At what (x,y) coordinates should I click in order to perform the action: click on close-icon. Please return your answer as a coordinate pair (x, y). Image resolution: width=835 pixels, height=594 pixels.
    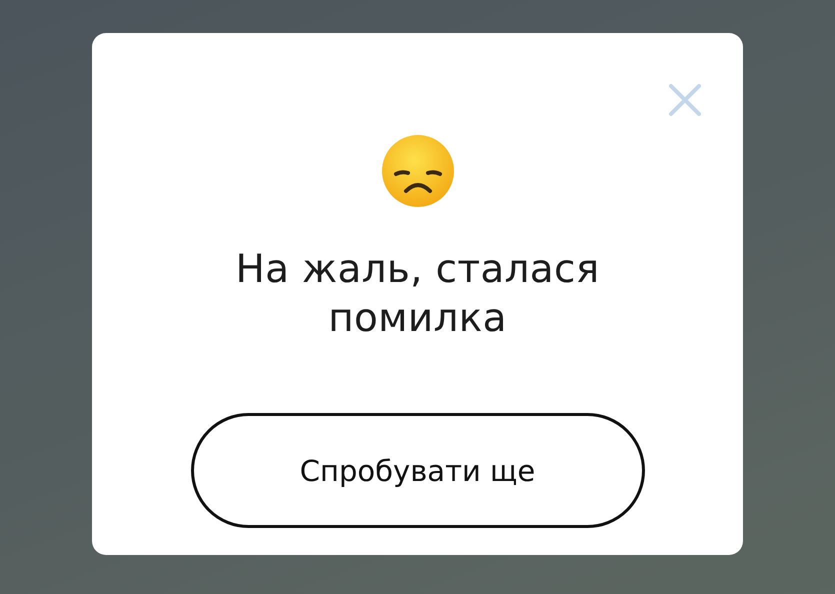
    Looking at the image, I should click on (685, 100).